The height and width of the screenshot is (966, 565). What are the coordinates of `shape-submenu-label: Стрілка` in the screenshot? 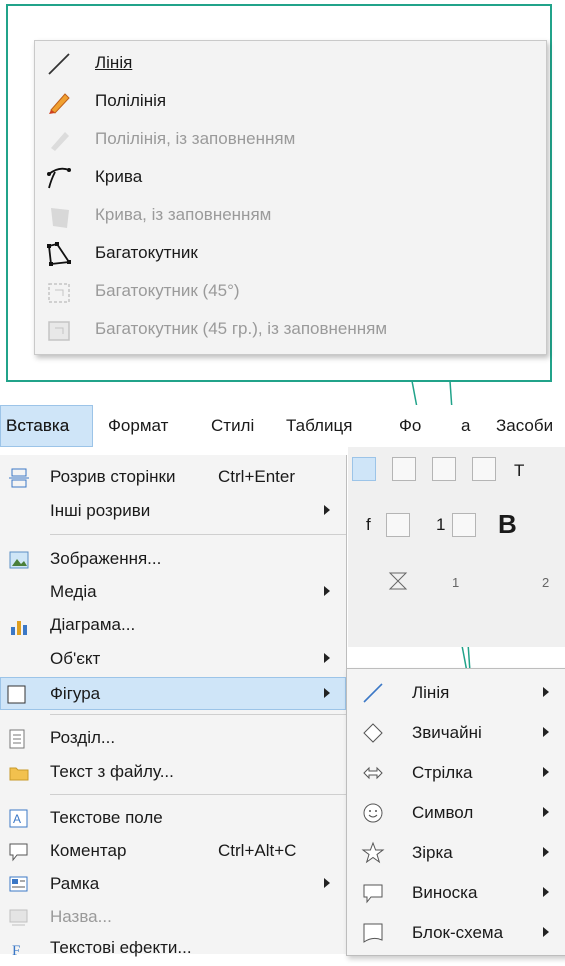 It's located at (442, 772).